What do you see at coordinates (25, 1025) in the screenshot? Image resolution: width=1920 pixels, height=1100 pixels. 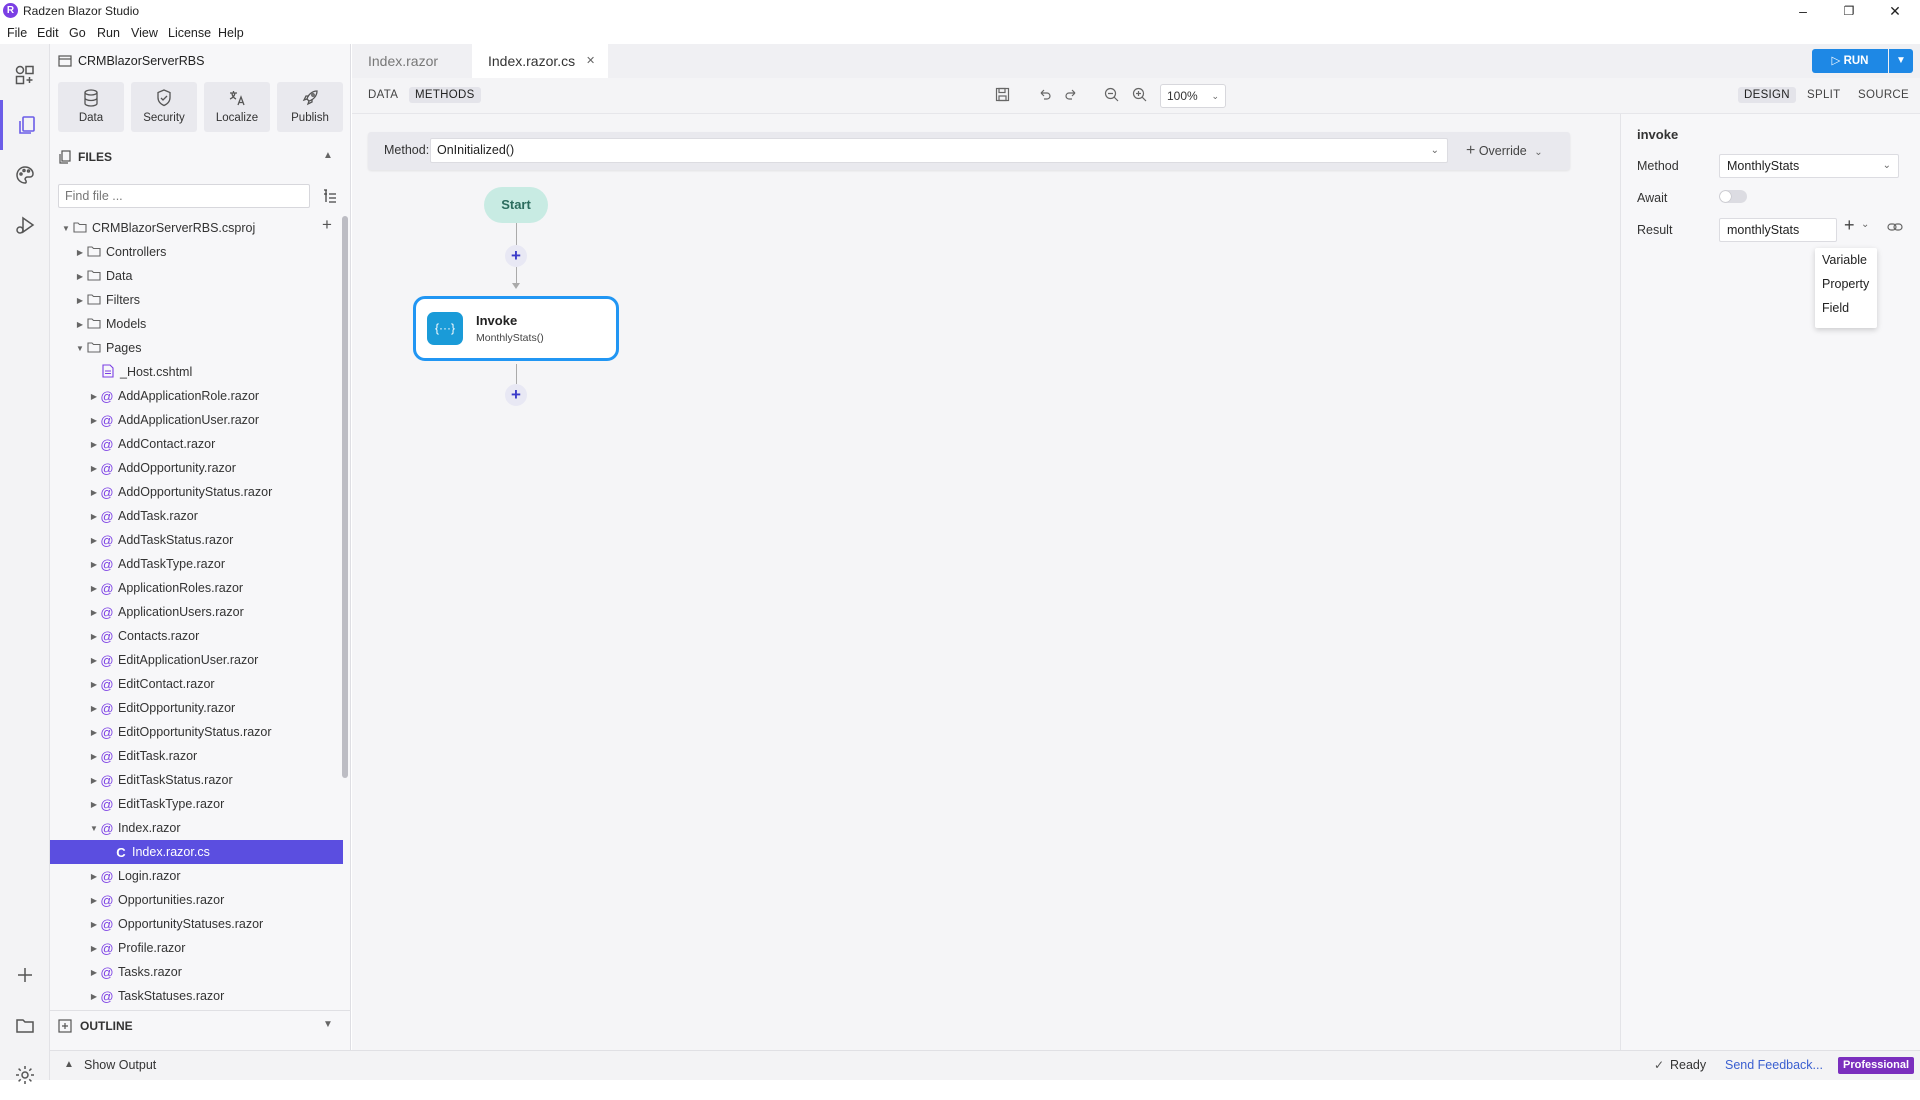 I see `open-folder-icon` at bounding box center [25, 1025].